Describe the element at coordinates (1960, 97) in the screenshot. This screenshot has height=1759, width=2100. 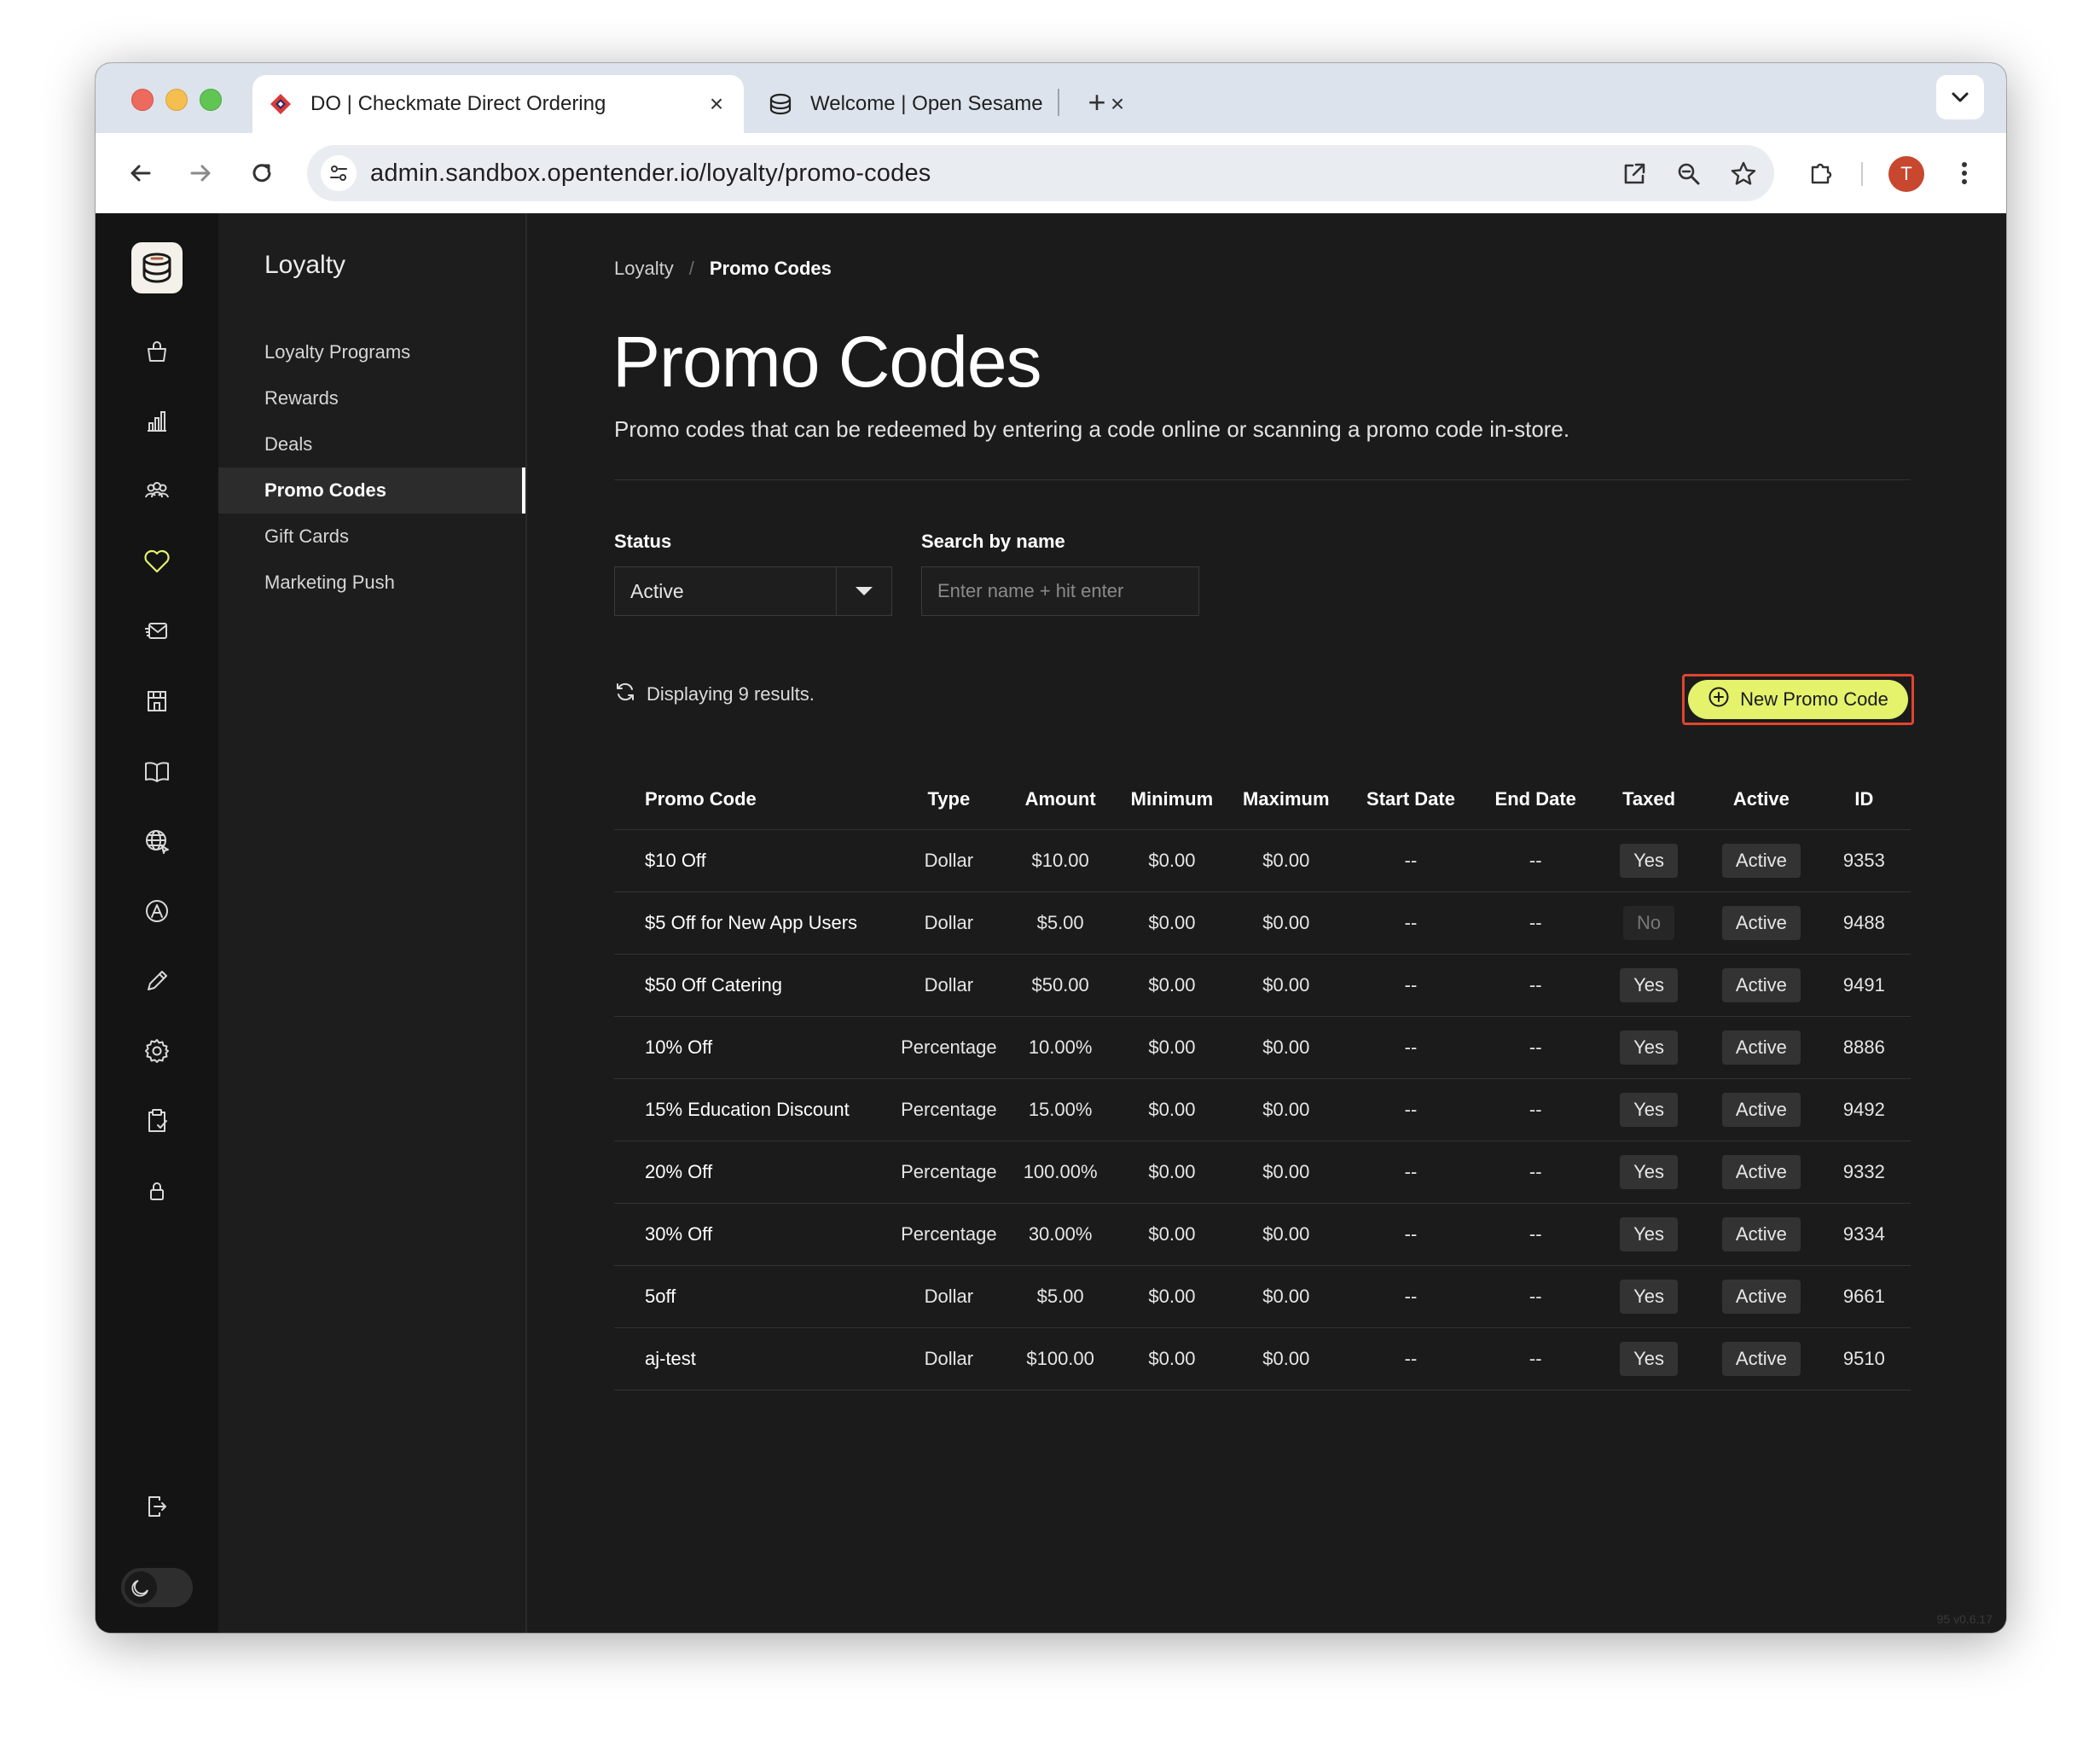
I see `tab-search-button` at that location.